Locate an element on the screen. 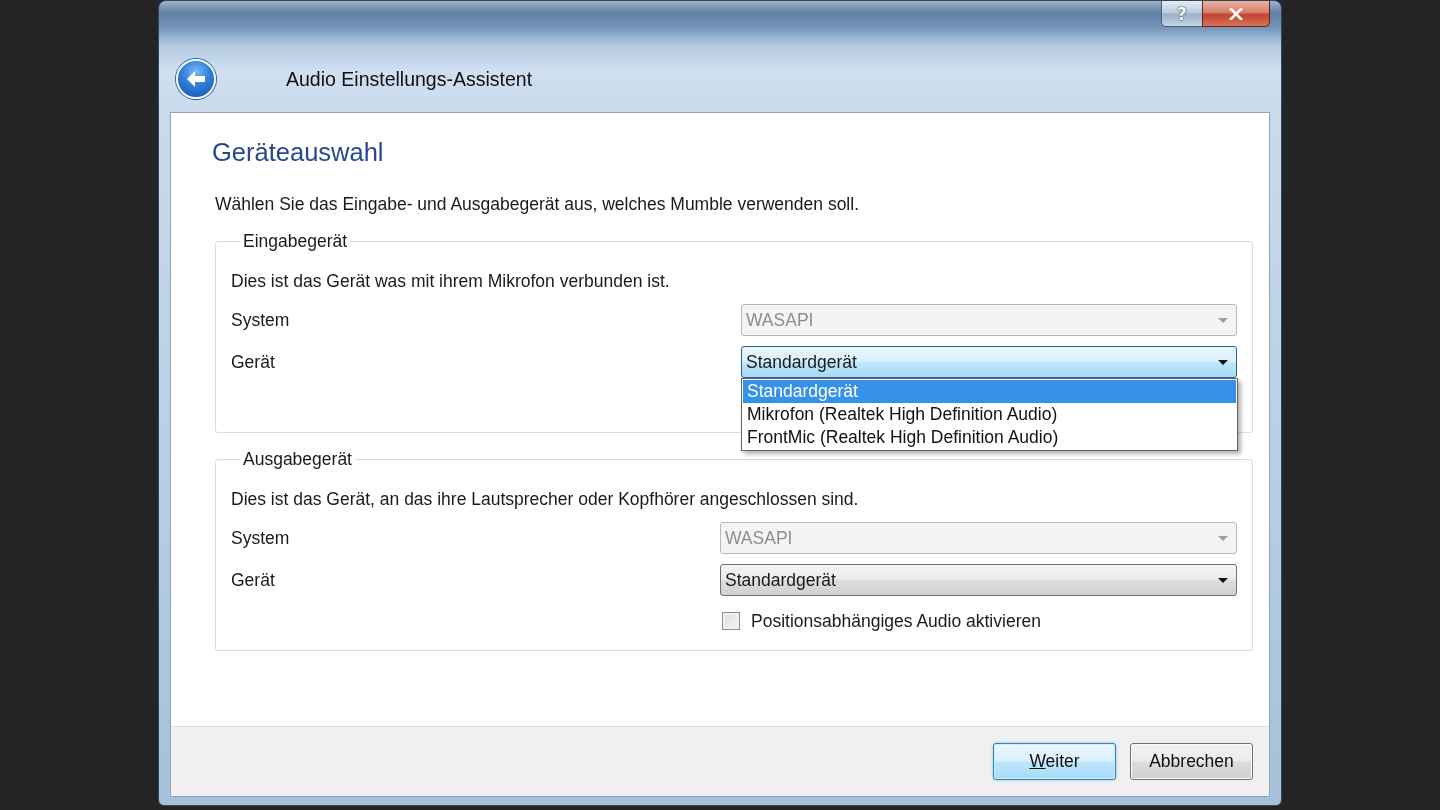 This screenshot has height=810, width=1440. checkbox-label: Positionsabhängiges Audio aktivieren is located at coordinates (896, 621).